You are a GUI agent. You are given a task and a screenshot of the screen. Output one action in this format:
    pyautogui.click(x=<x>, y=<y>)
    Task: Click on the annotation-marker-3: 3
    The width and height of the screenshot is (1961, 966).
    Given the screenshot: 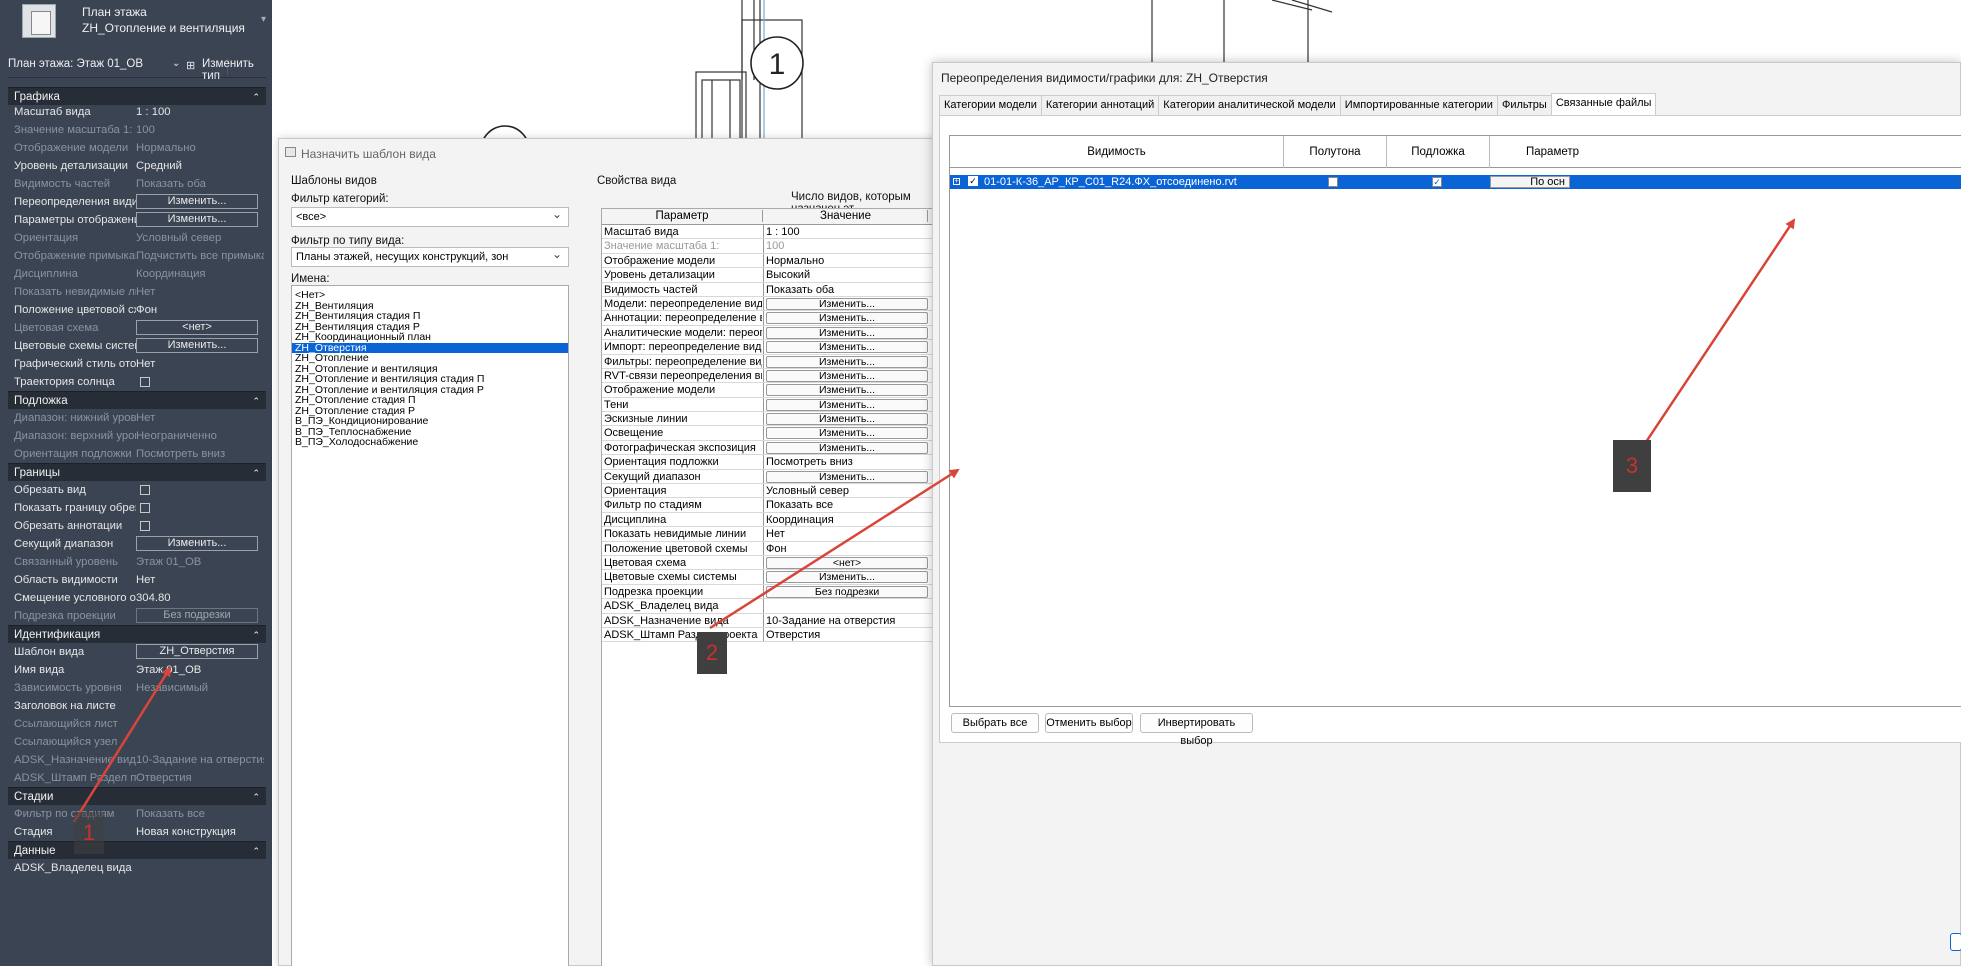 What is the action you would take?
    pyautogui.click(x=1632, y=466)
    